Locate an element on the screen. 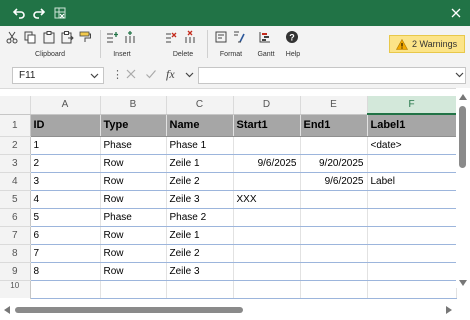 The image size is (470, 320). cell: 3 is located at coordinates (65, 181).